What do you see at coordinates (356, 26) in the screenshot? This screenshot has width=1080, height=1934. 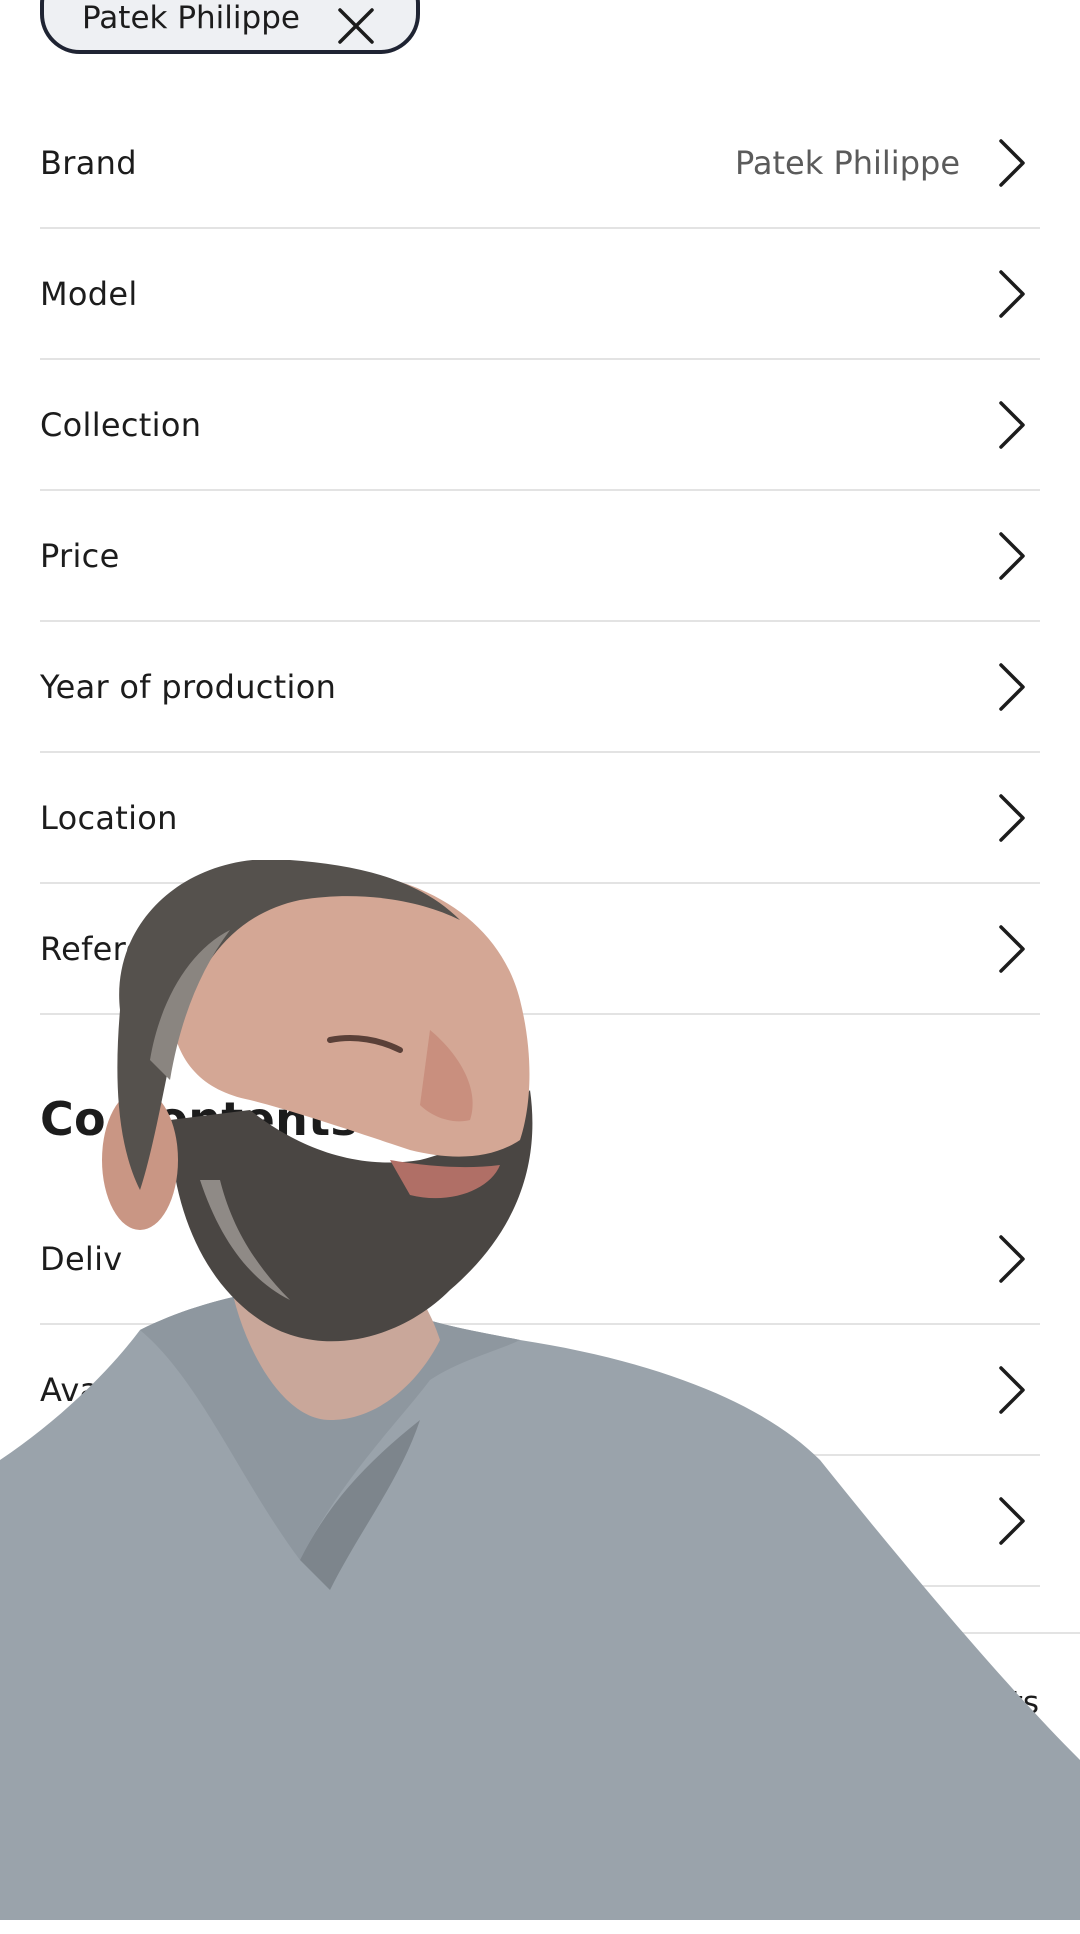 I see `close-icon` at bounding box center [356, 26].